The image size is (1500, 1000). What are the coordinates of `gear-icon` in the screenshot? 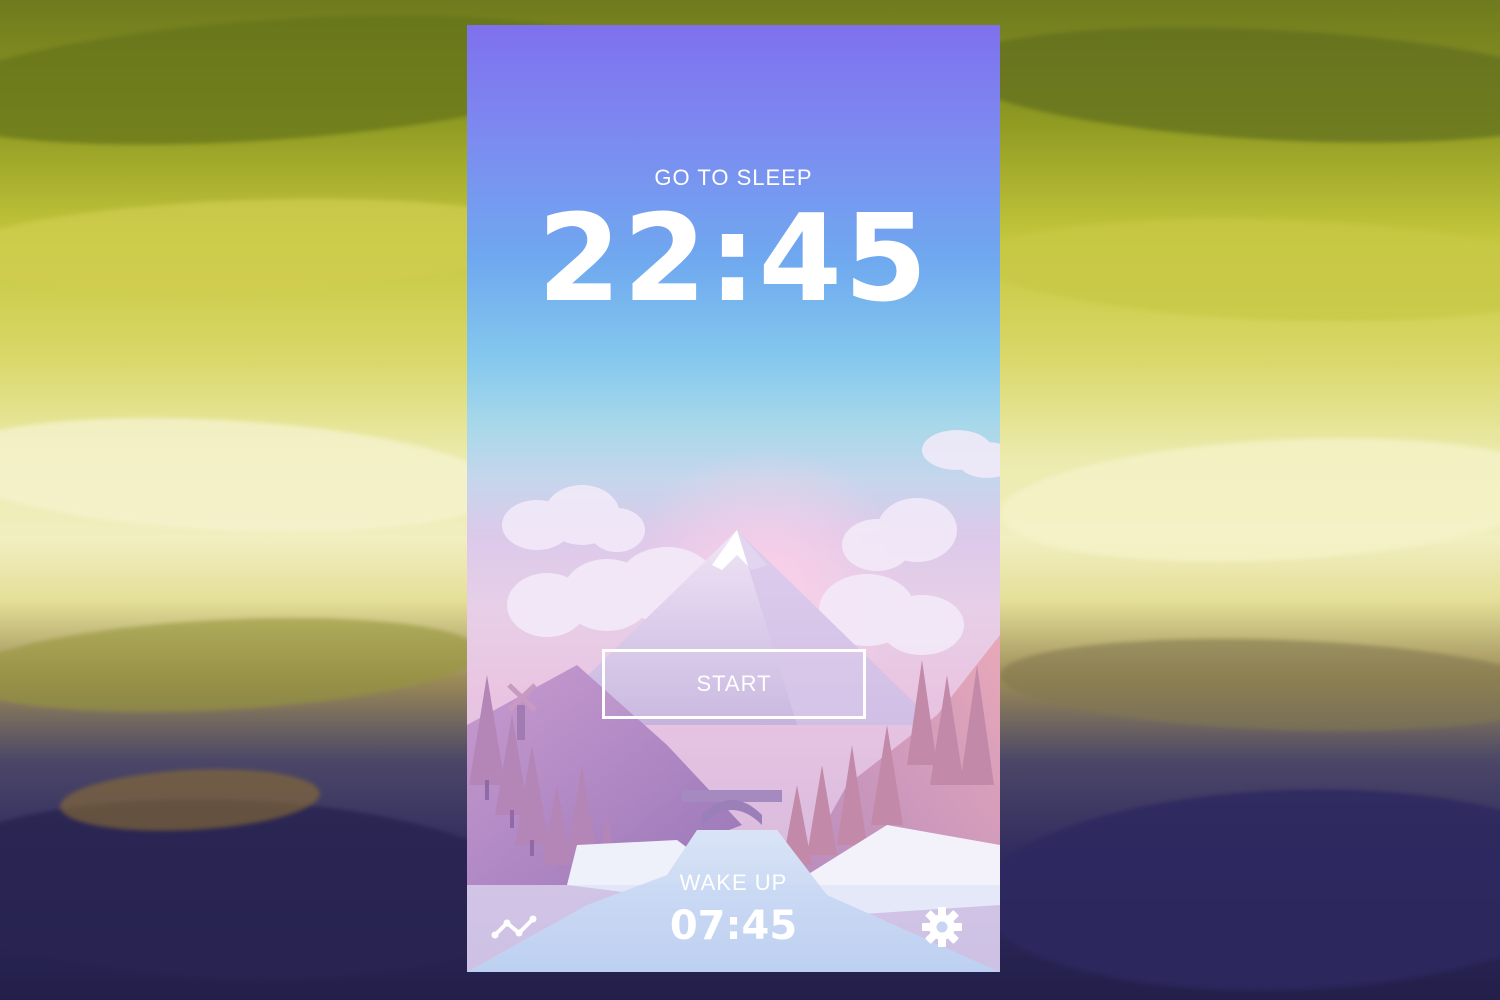 It's located at (942, 927).